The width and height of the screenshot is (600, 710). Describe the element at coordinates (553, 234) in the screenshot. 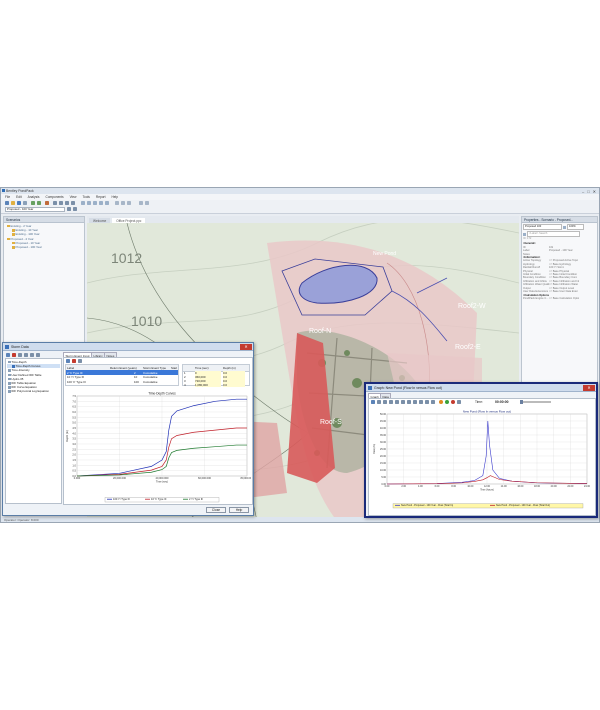

I see `properties-search-input: <Label> Search` at that location.